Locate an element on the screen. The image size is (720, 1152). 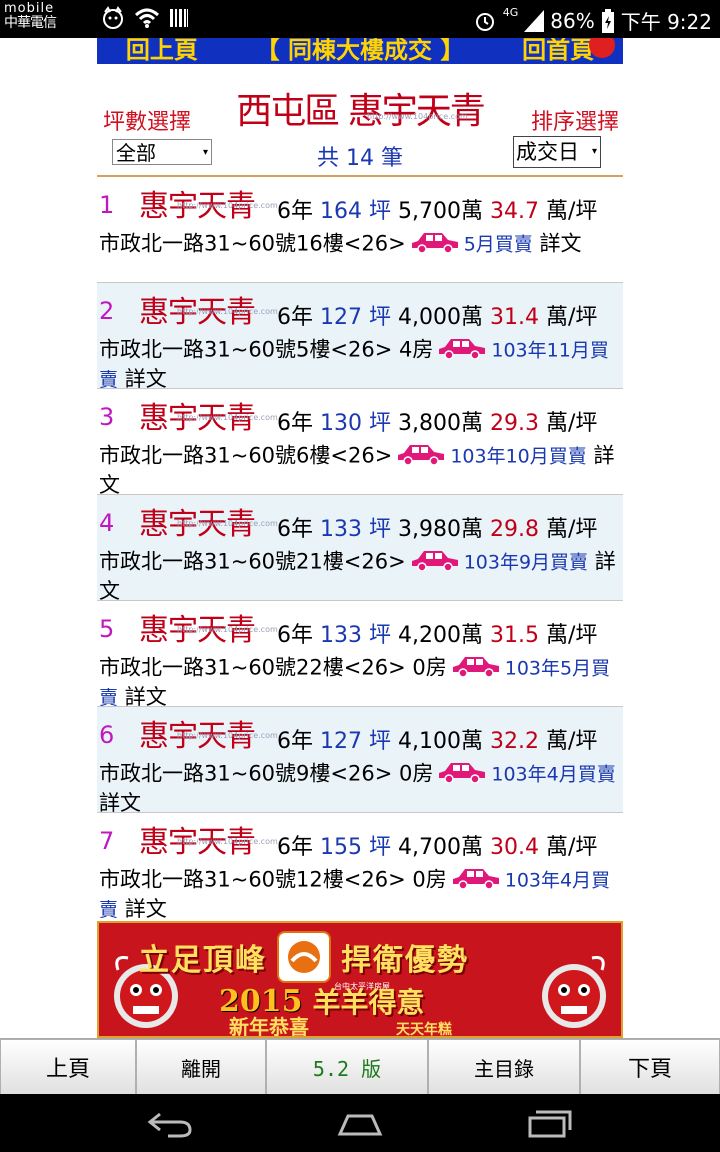
alarm-icon is located at coordinates (484, 21).